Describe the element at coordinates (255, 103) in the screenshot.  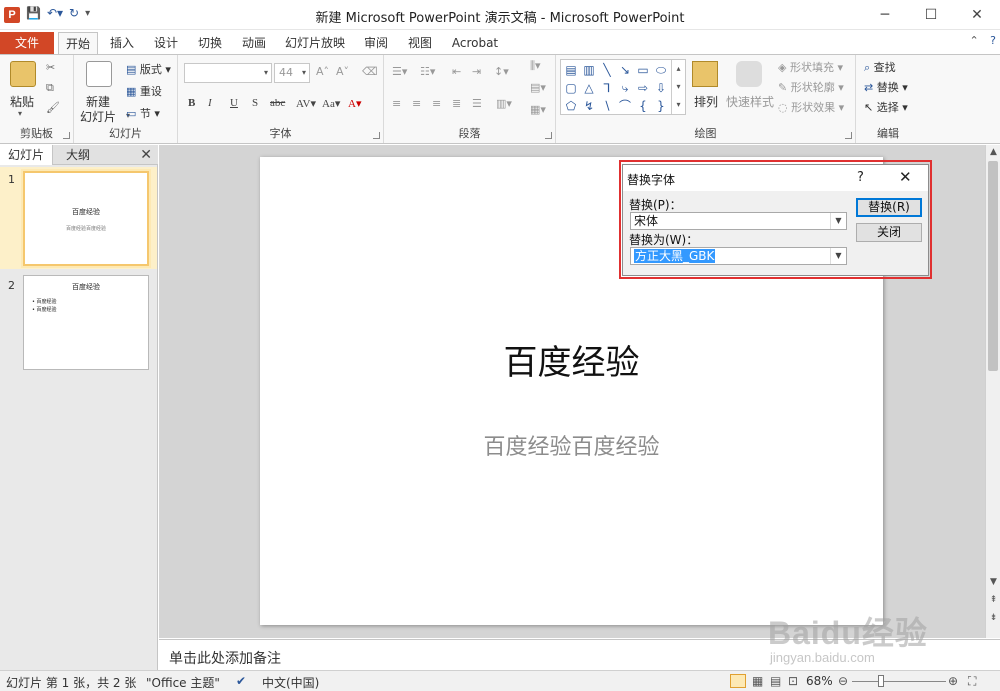
I see `shadow-icon: S` at that location.